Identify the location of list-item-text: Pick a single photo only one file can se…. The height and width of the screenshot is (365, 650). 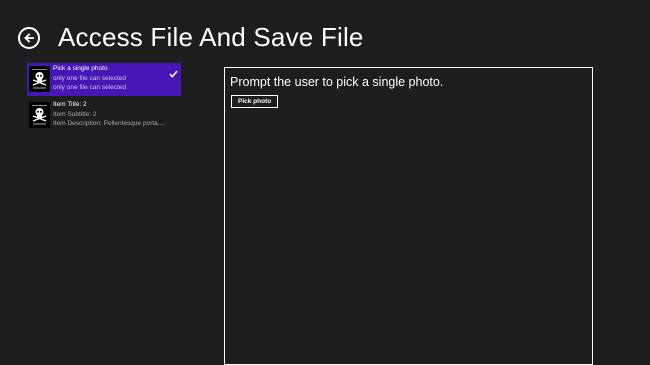
(89, 78).